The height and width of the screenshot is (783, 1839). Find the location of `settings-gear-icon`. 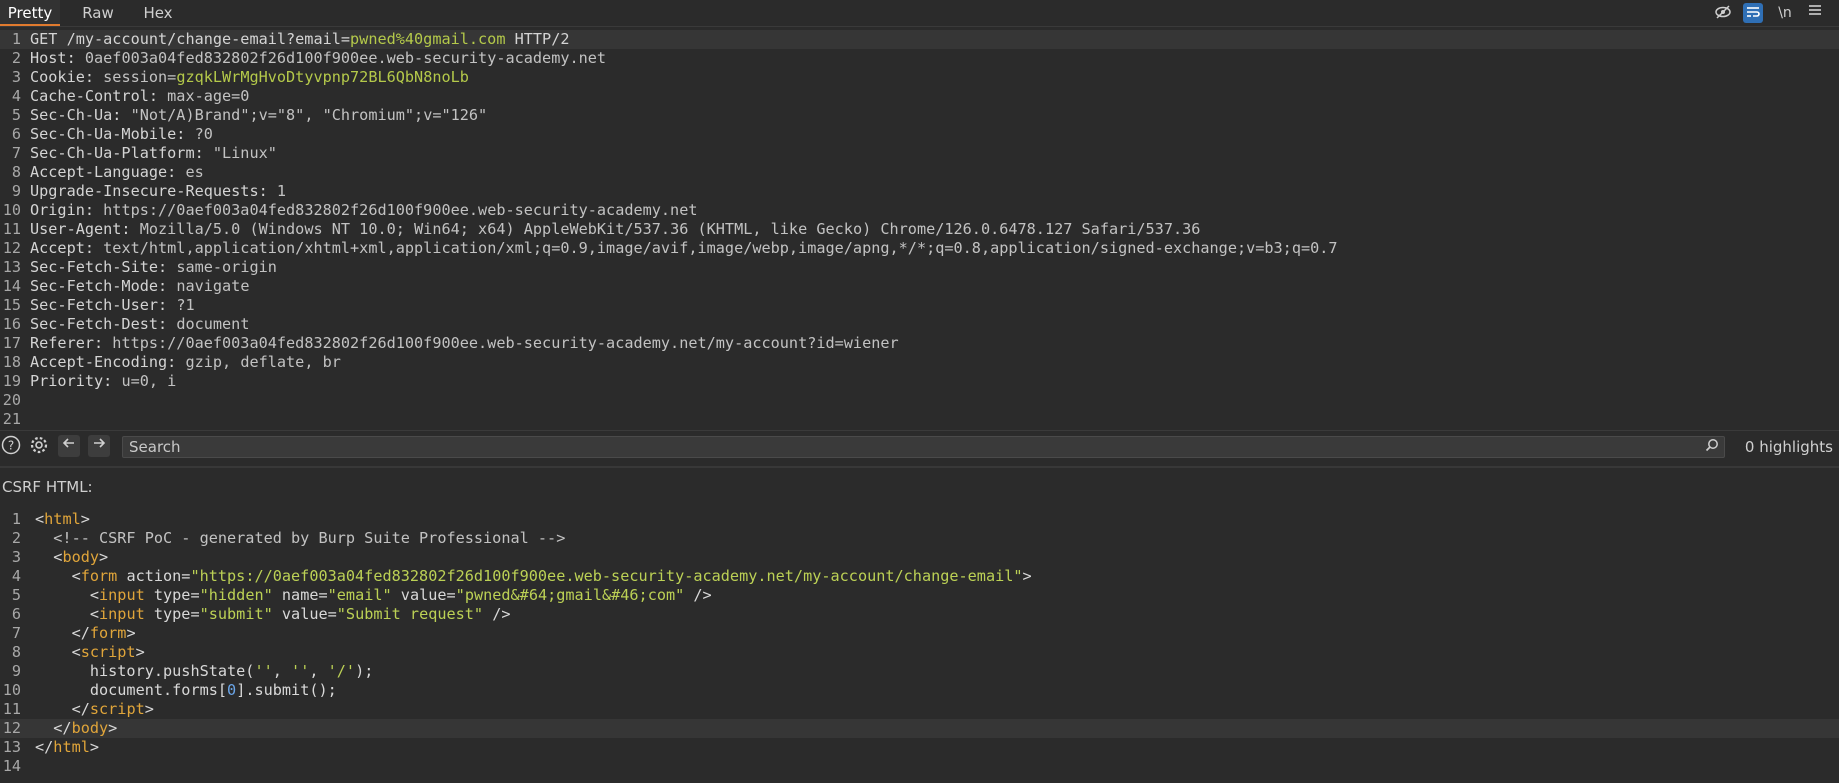

settings-gear-icon is located at coordinates (39, 446).